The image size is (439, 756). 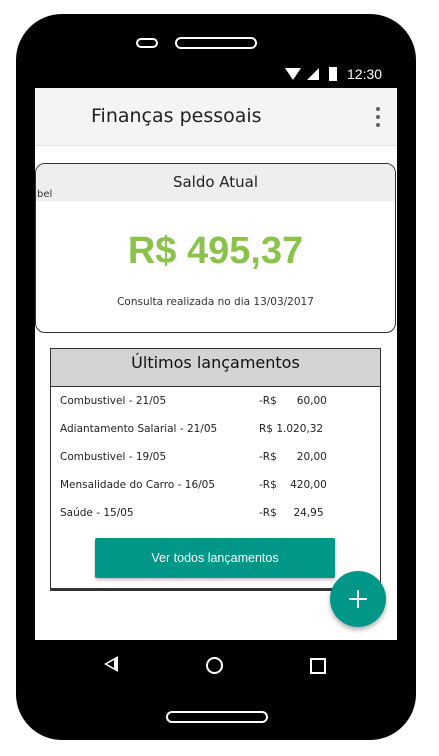 I want to click on balance-value: R$ 495,37, so click(x=215, y=251).